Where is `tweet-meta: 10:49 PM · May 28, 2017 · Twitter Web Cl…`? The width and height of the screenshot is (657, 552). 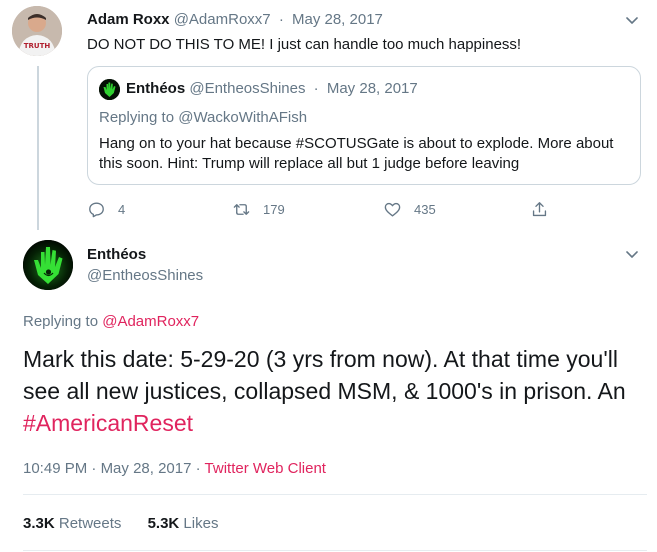 tweet-meta: 10:49 PM · May 28, 2017 · Twitter Web Cl… is located at coordinates (174, 468).